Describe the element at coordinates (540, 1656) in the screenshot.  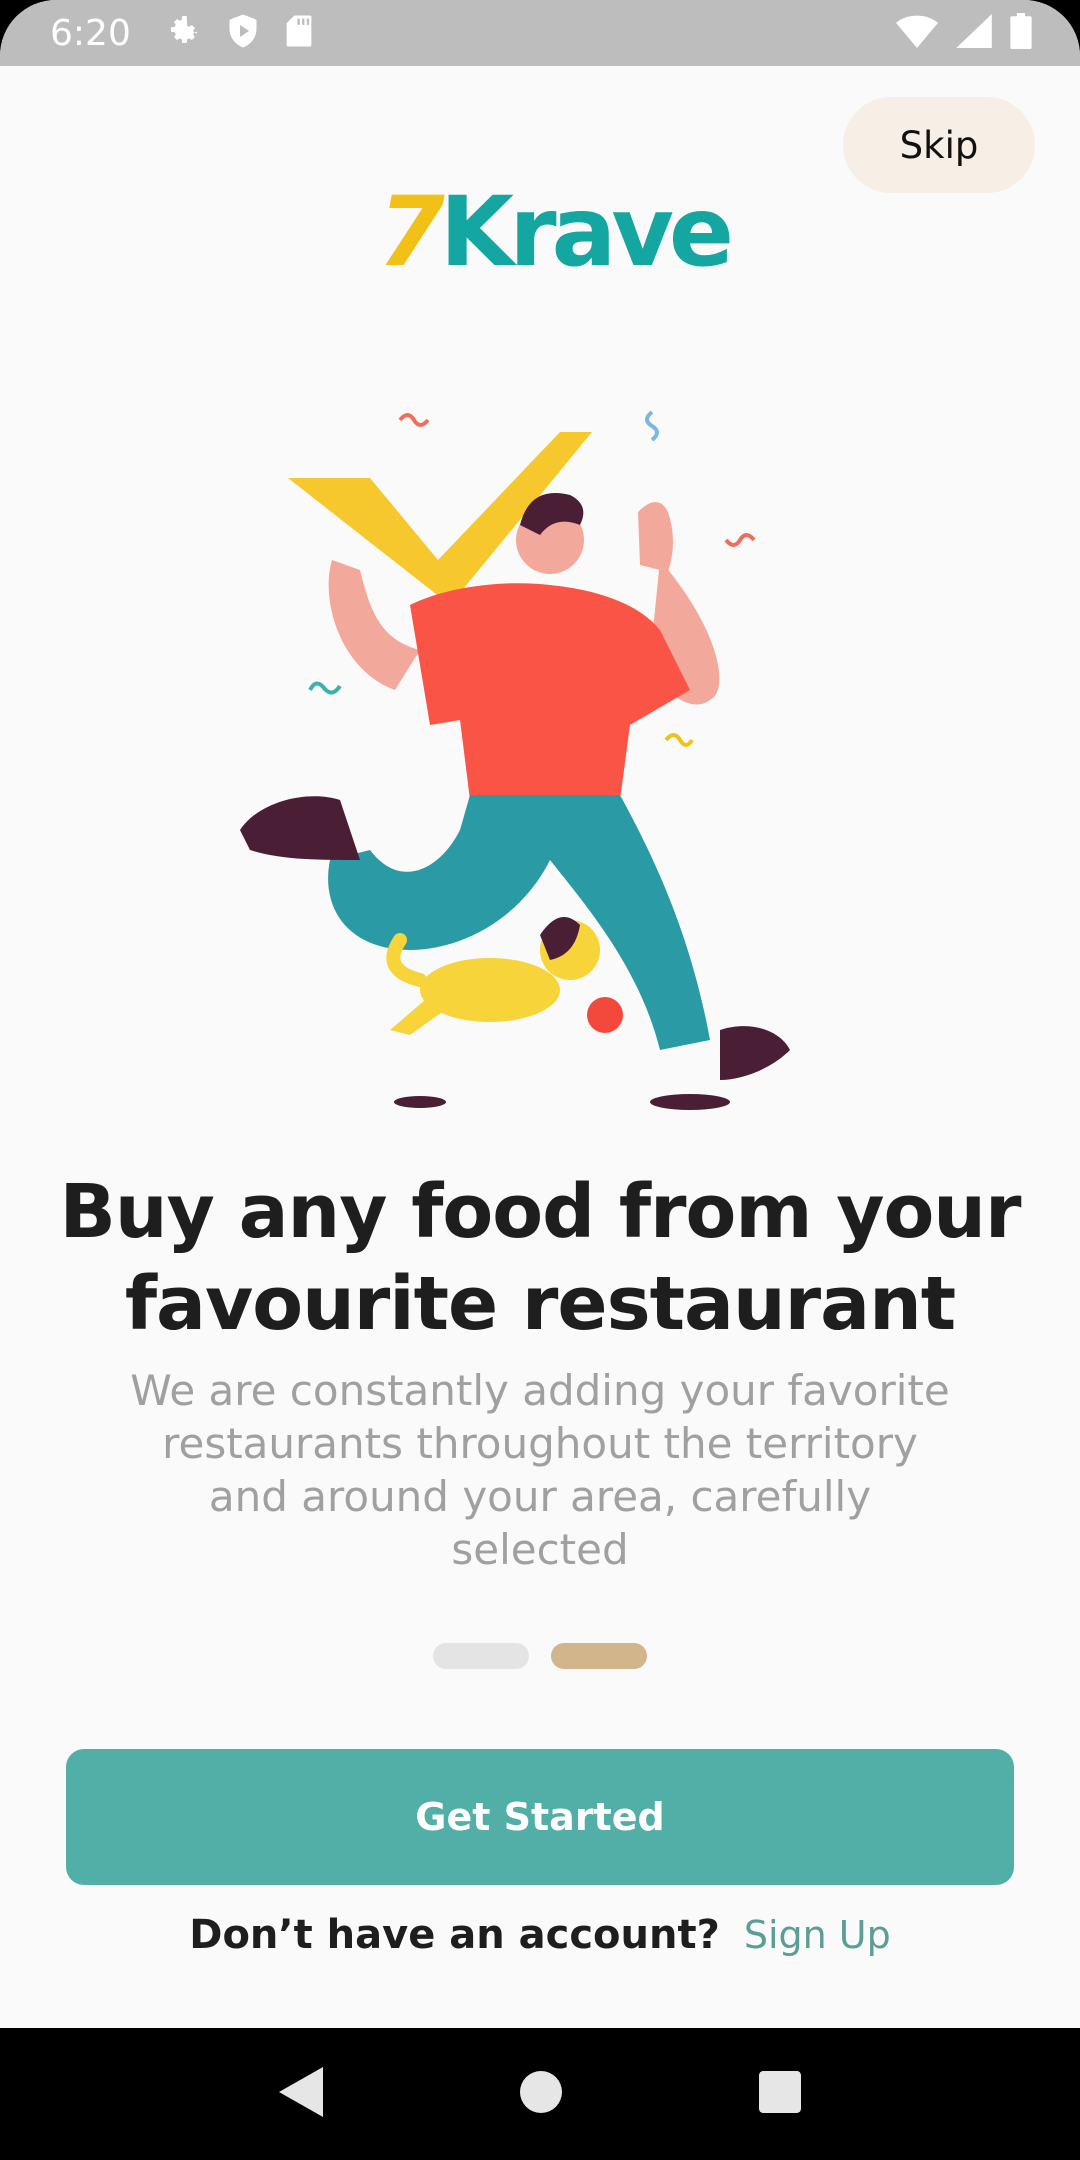
I see `page-indicator` at that location.